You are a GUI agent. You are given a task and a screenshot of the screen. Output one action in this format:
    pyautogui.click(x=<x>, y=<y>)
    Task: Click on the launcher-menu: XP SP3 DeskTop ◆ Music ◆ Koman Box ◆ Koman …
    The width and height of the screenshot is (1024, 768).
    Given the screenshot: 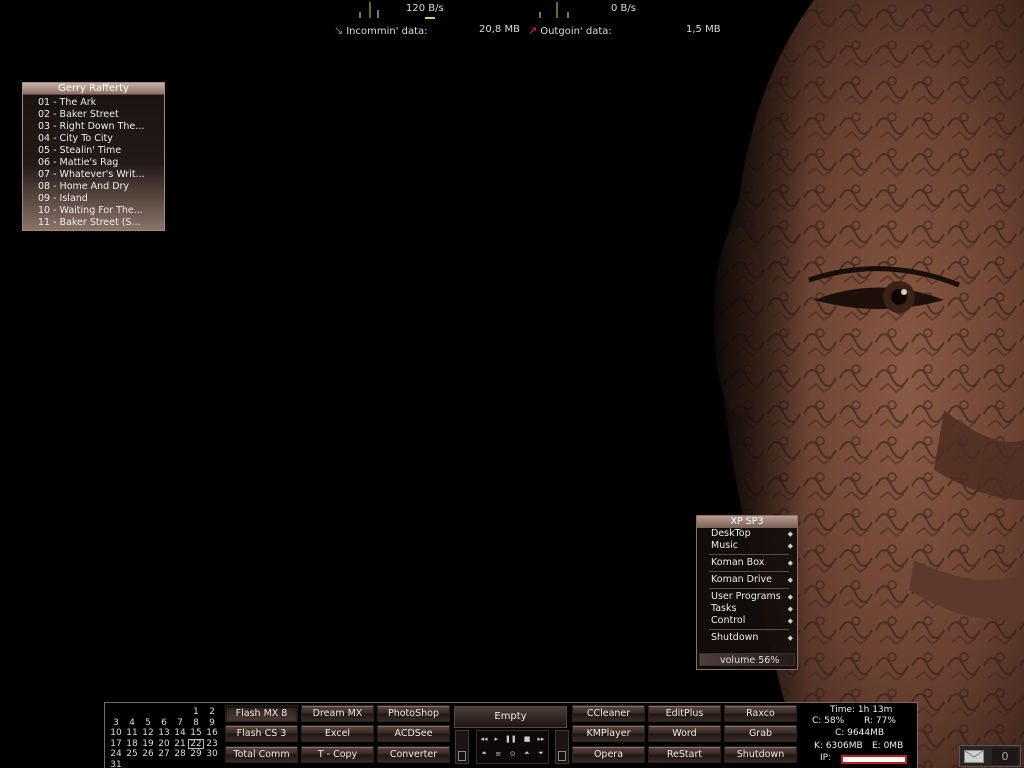 What is the action you would take?
    pyautogui.click(x=747, y=592)
    